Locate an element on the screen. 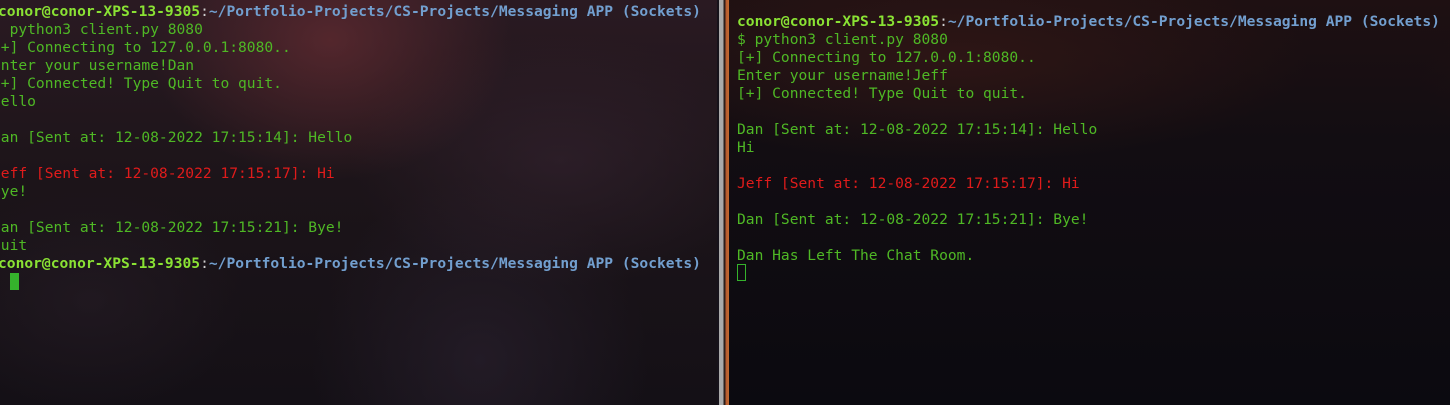  input-line is located at coordinates (741, 273).